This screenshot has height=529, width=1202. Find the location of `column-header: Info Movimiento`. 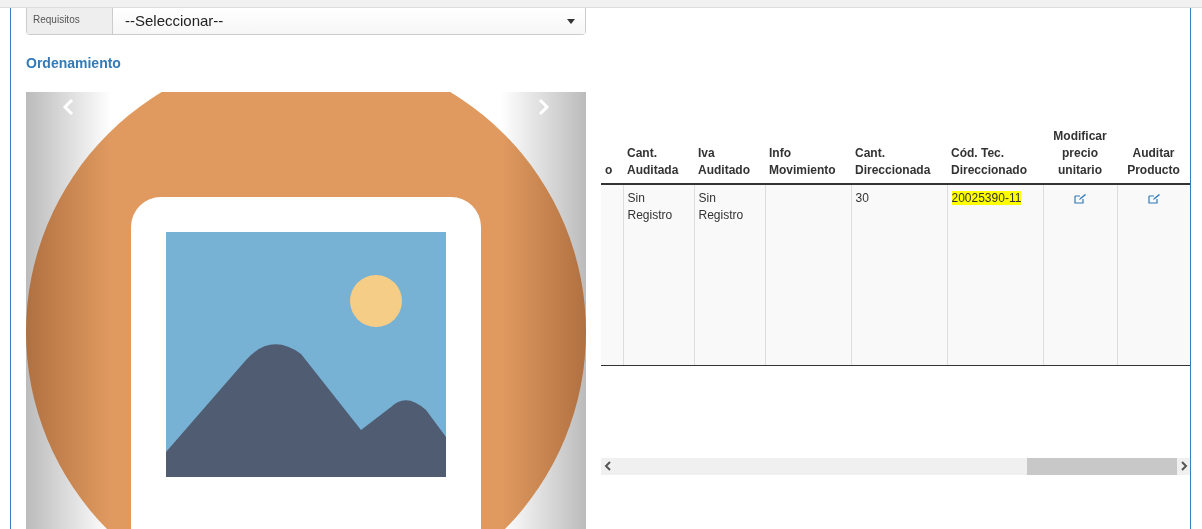

column-header: Info Movimiento is located at coordinates (802, 161).